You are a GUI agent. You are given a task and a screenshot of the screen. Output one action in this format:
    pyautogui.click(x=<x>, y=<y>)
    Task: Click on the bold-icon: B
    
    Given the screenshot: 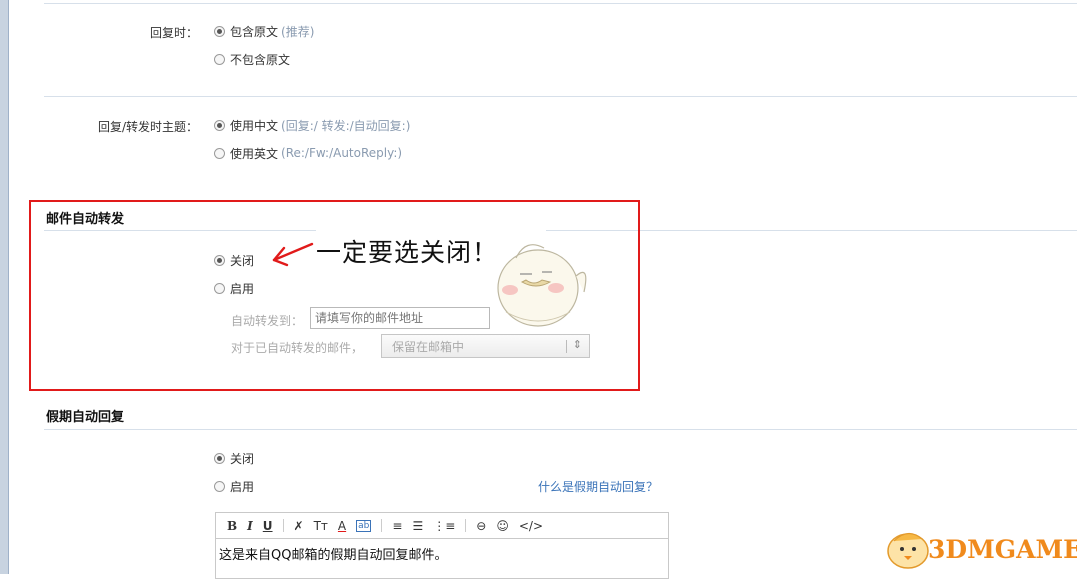 What is the action you would take?
    pyautogui.click(x=232, y=526)
    